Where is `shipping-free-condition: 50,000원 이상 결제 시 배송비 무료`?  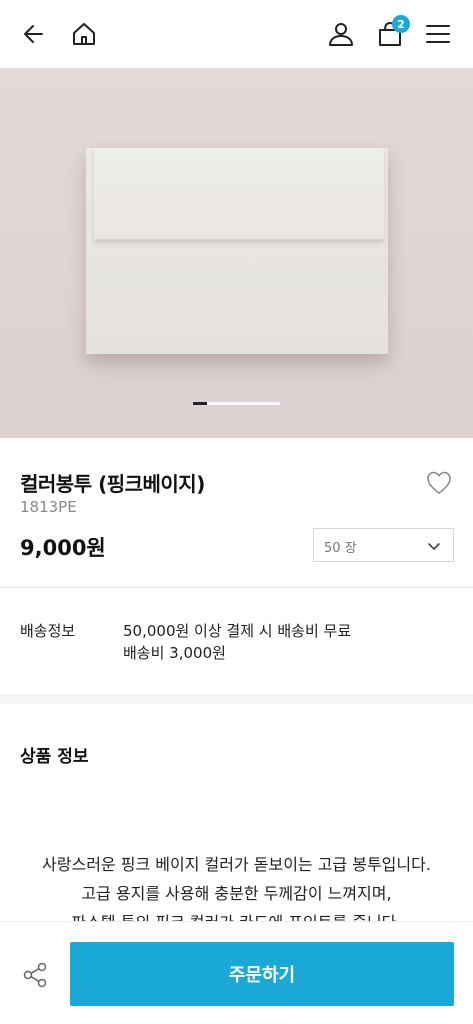
shipping-free-condition: 50,000원 이상 결제 시 배송비 무료 is located at coordinates (237, 631).